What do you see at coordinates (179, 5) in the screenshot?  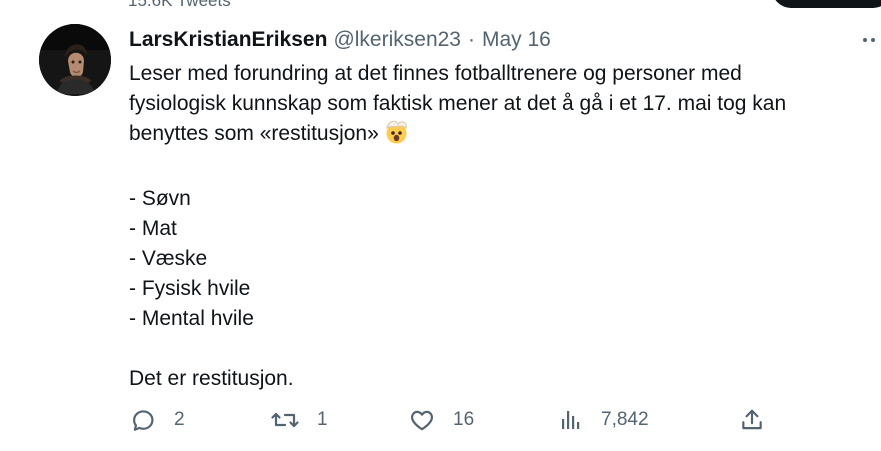 I see `tweet-count: 15.6K Tweets` at bounding box center [179, 5].